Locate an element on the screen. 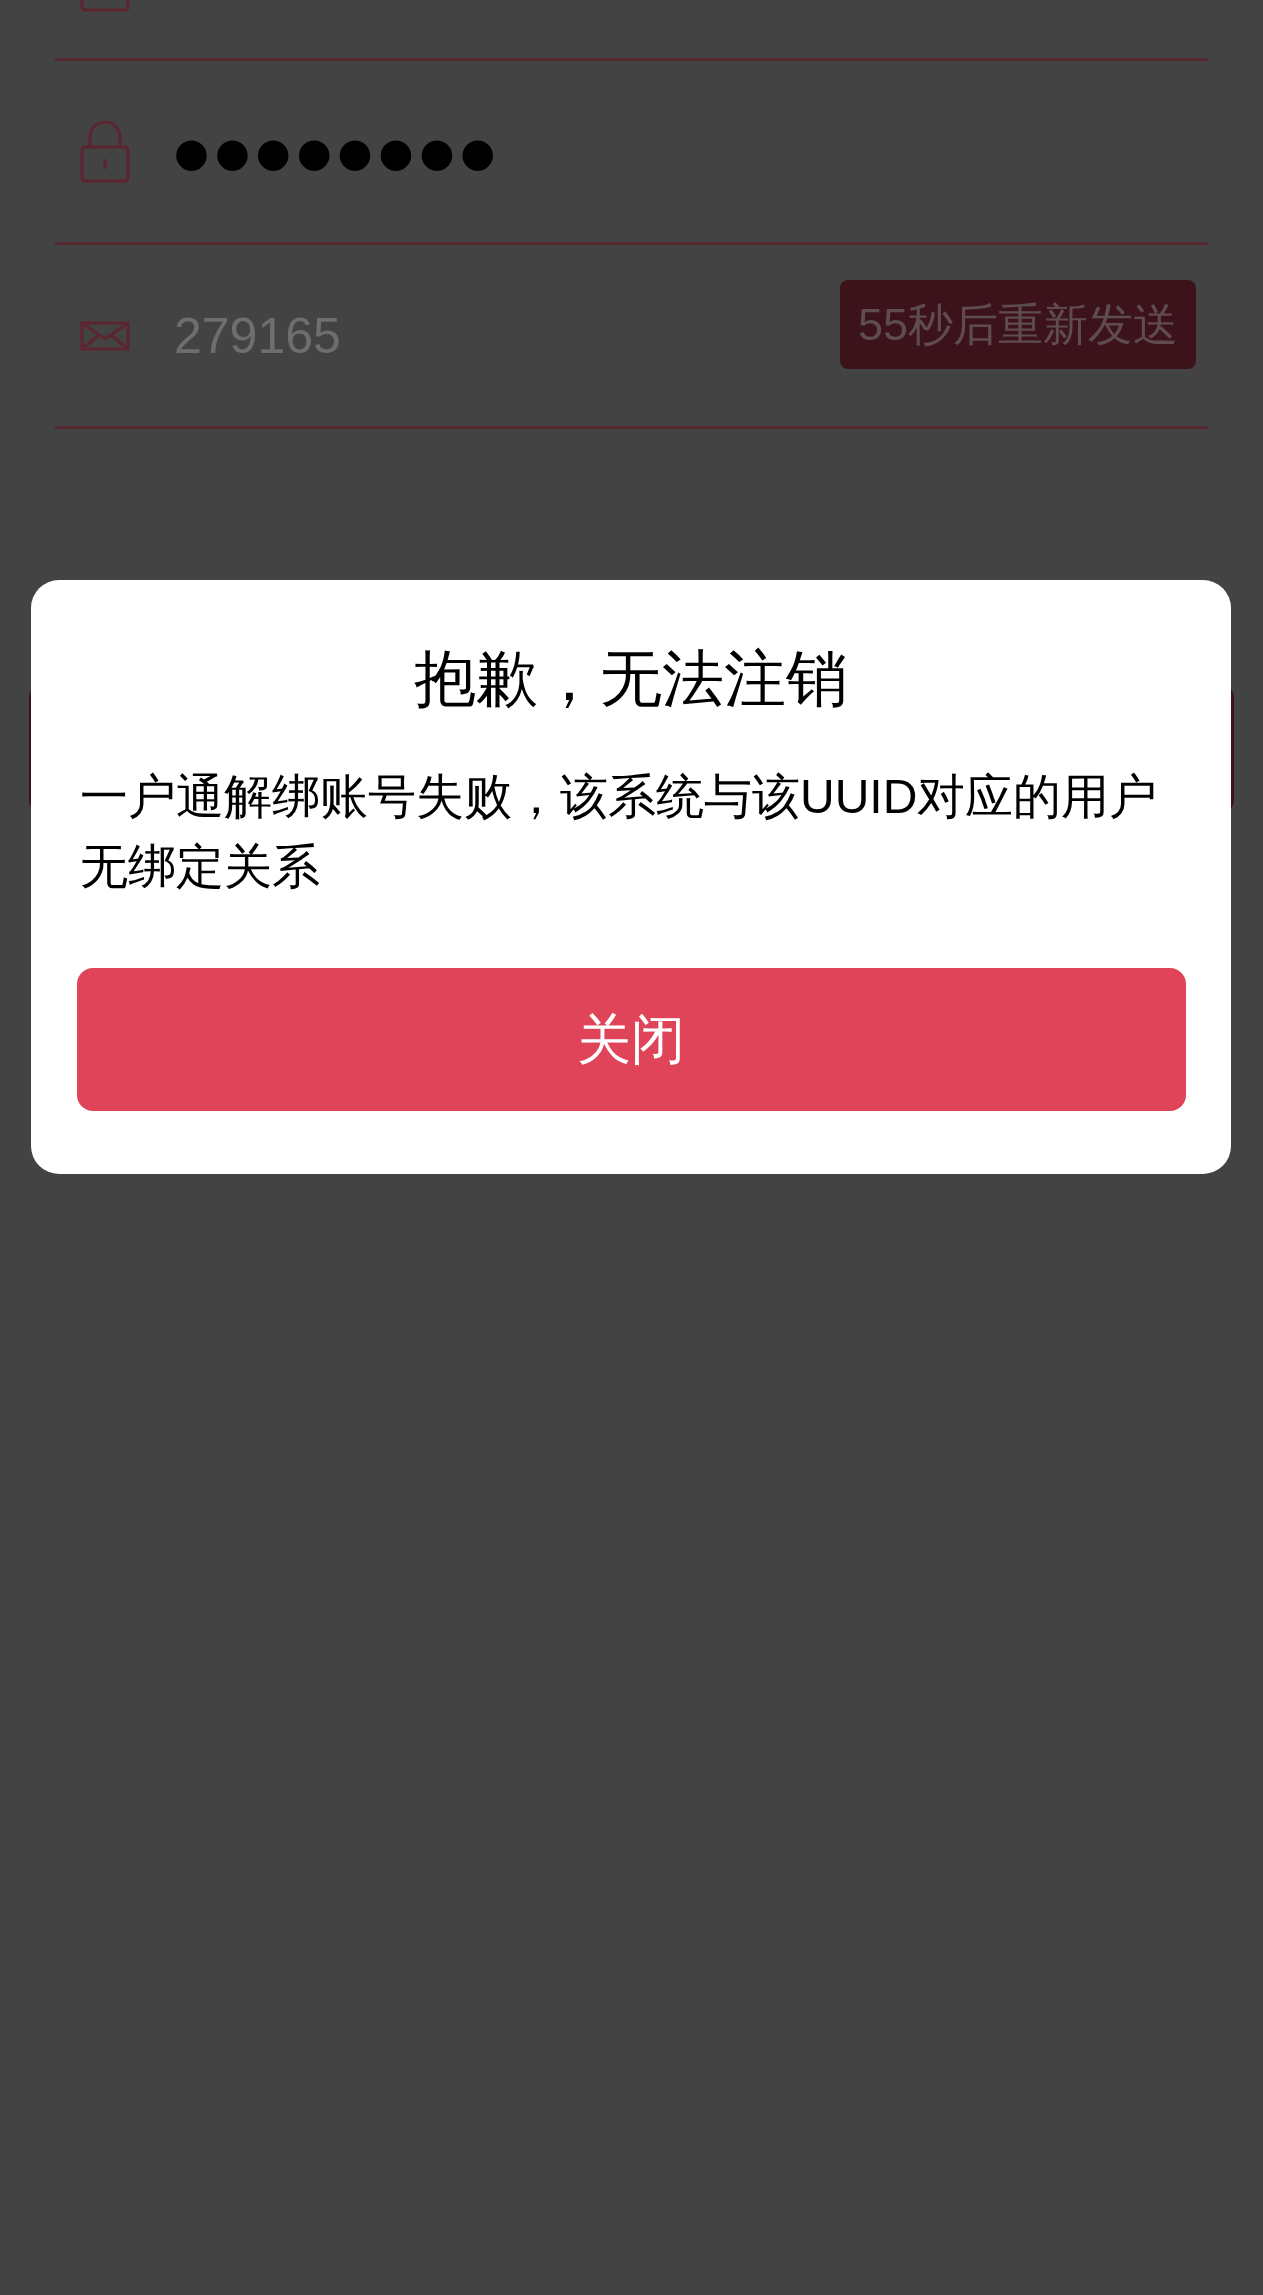  dialog-title: 抱歉，无法注销 is located at coordinates (631, 679).